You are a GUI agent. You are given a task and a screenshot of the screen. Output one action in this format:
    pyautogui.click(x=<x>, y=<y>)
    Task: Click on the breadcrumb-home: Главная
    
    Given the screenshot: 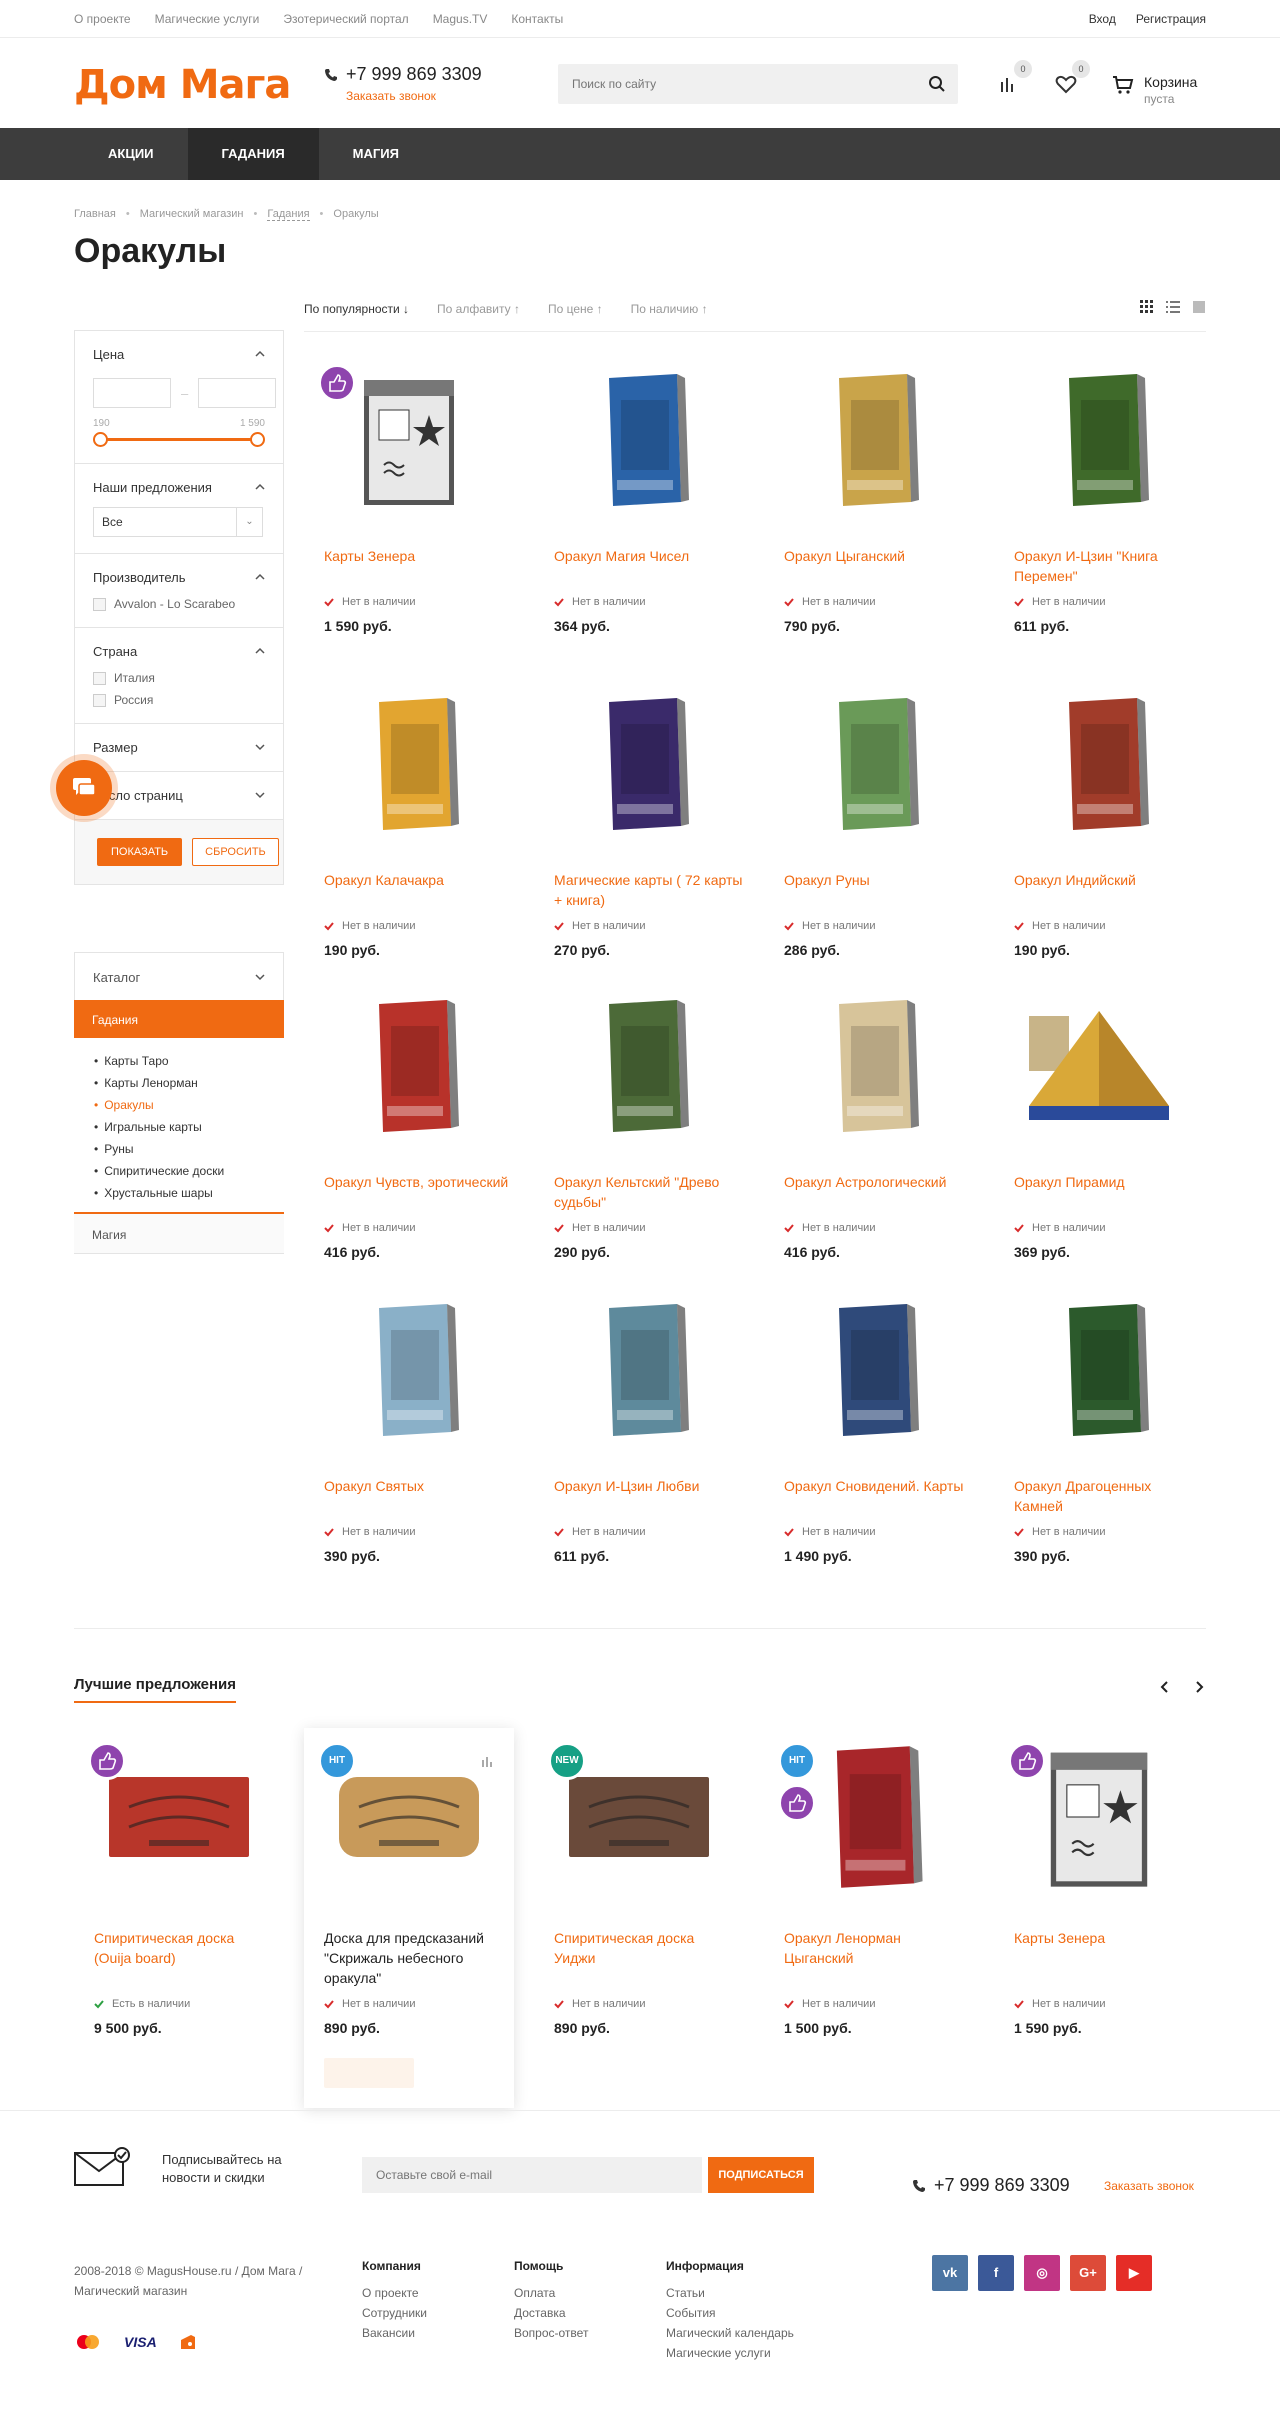 What is the action you would take?
    pyautogui.click(x=95, y=214)
    